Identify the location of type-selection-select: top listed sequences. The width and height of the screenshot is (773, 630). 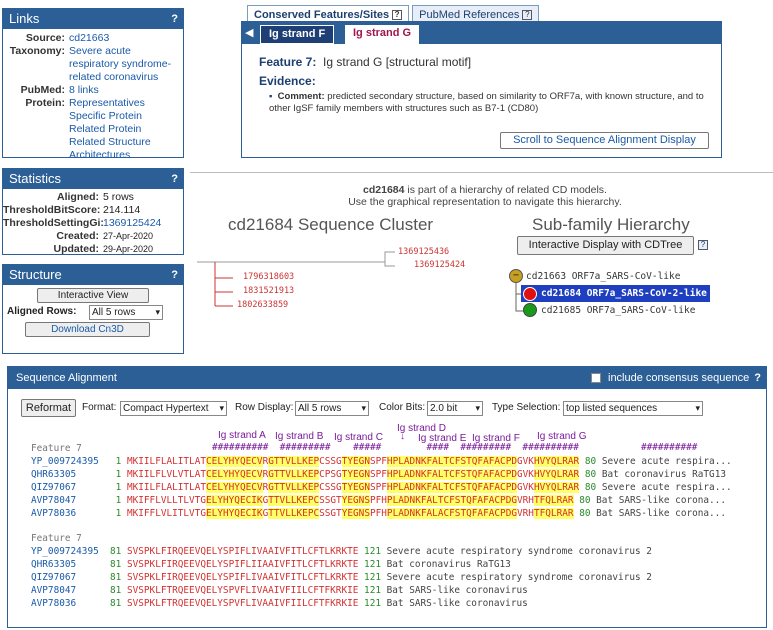
(633, 408).